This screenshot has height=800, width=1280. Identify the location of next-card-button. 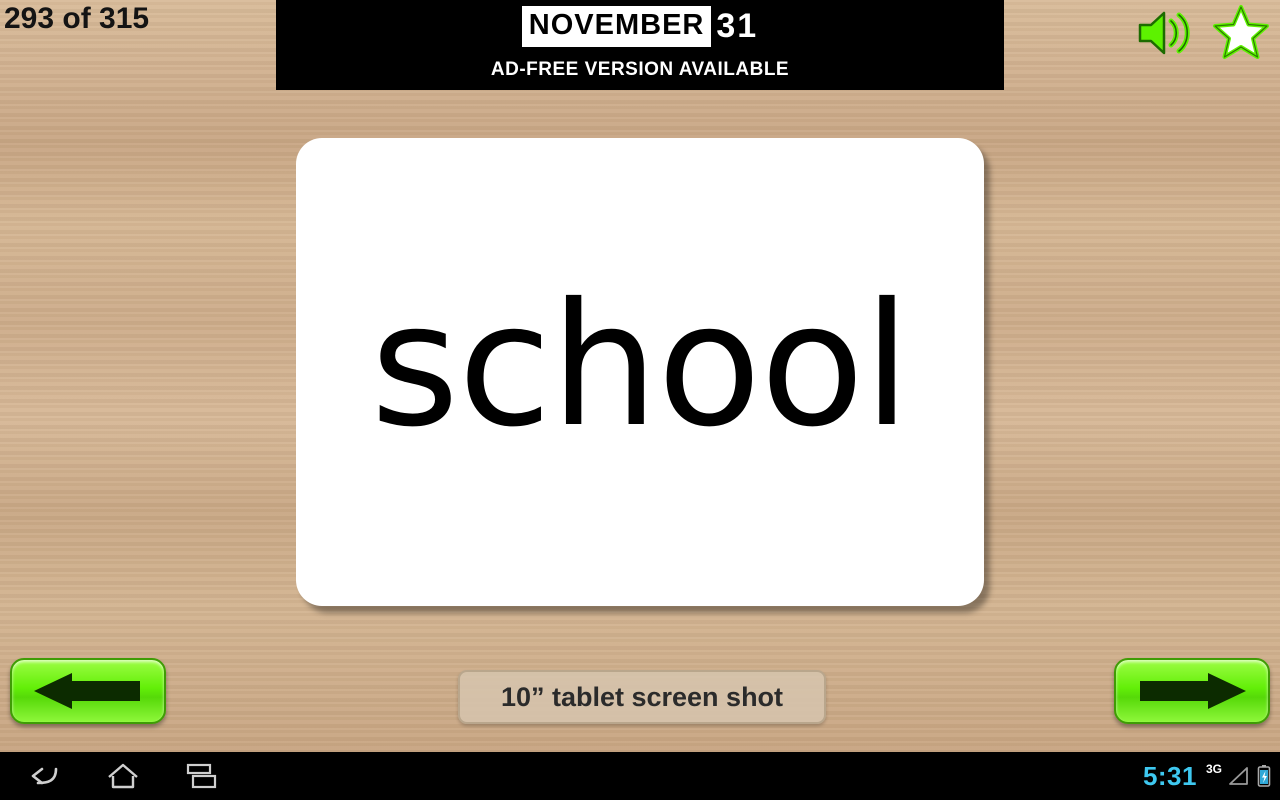
(1192, 691).